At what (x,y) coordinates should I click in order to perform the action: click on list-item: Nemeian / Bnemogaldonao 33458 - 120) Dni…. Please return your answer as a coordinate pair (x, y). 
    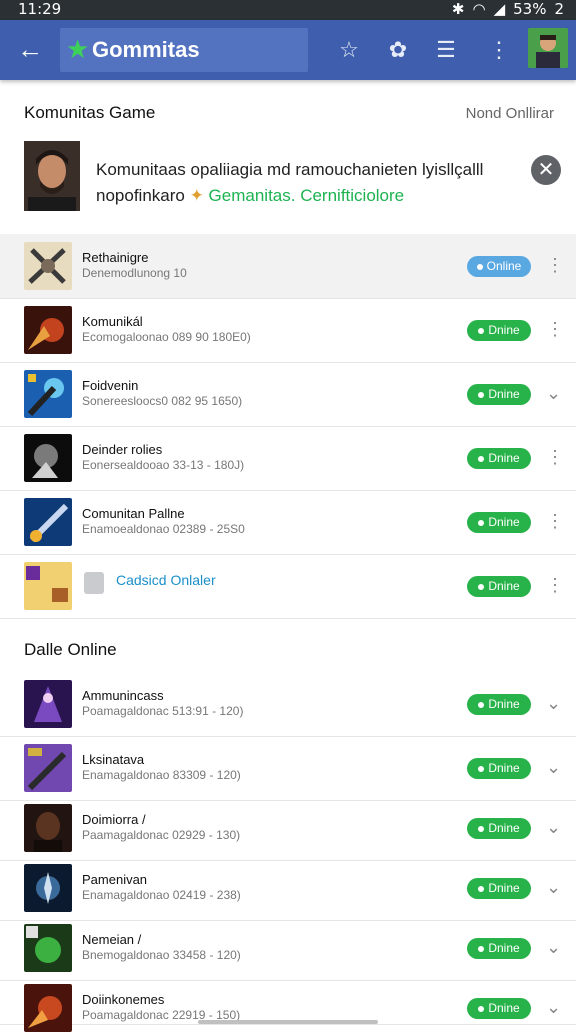
    Looking at the image, I should click on (288, 948).